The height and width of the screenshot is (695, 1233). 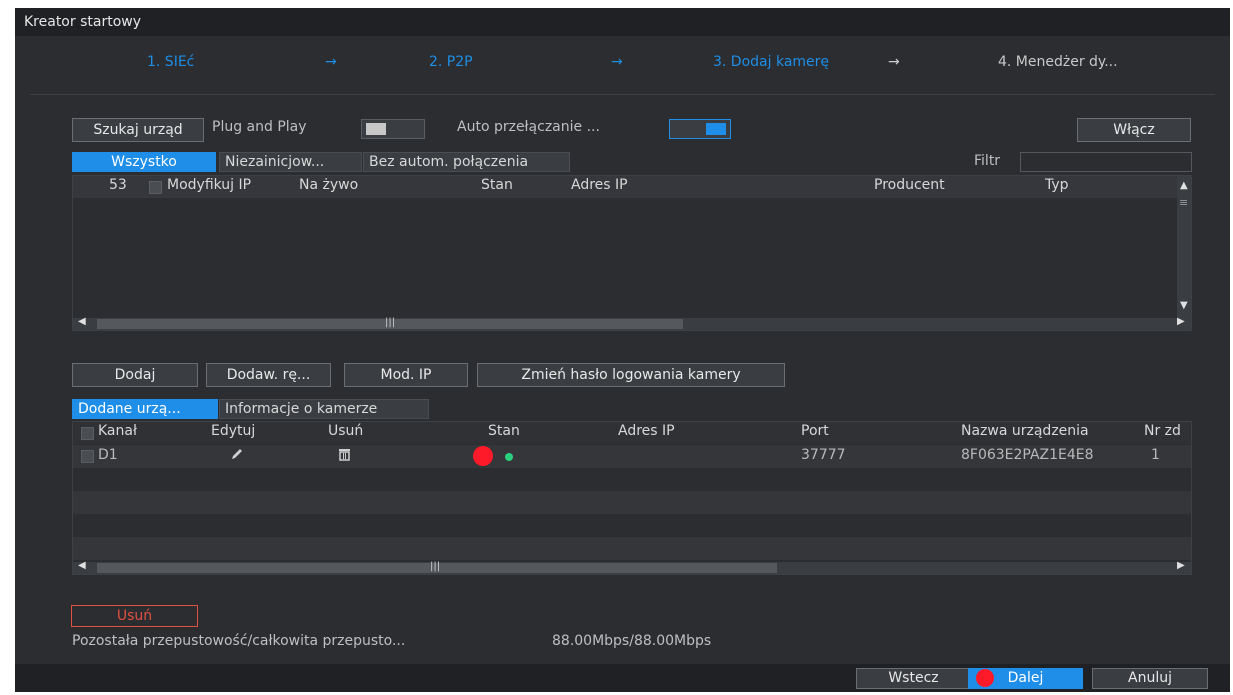 What do you see at coordinates (118, 185) in the screenshot?
I see `device-count: 53` at bounding box center [118, 185].